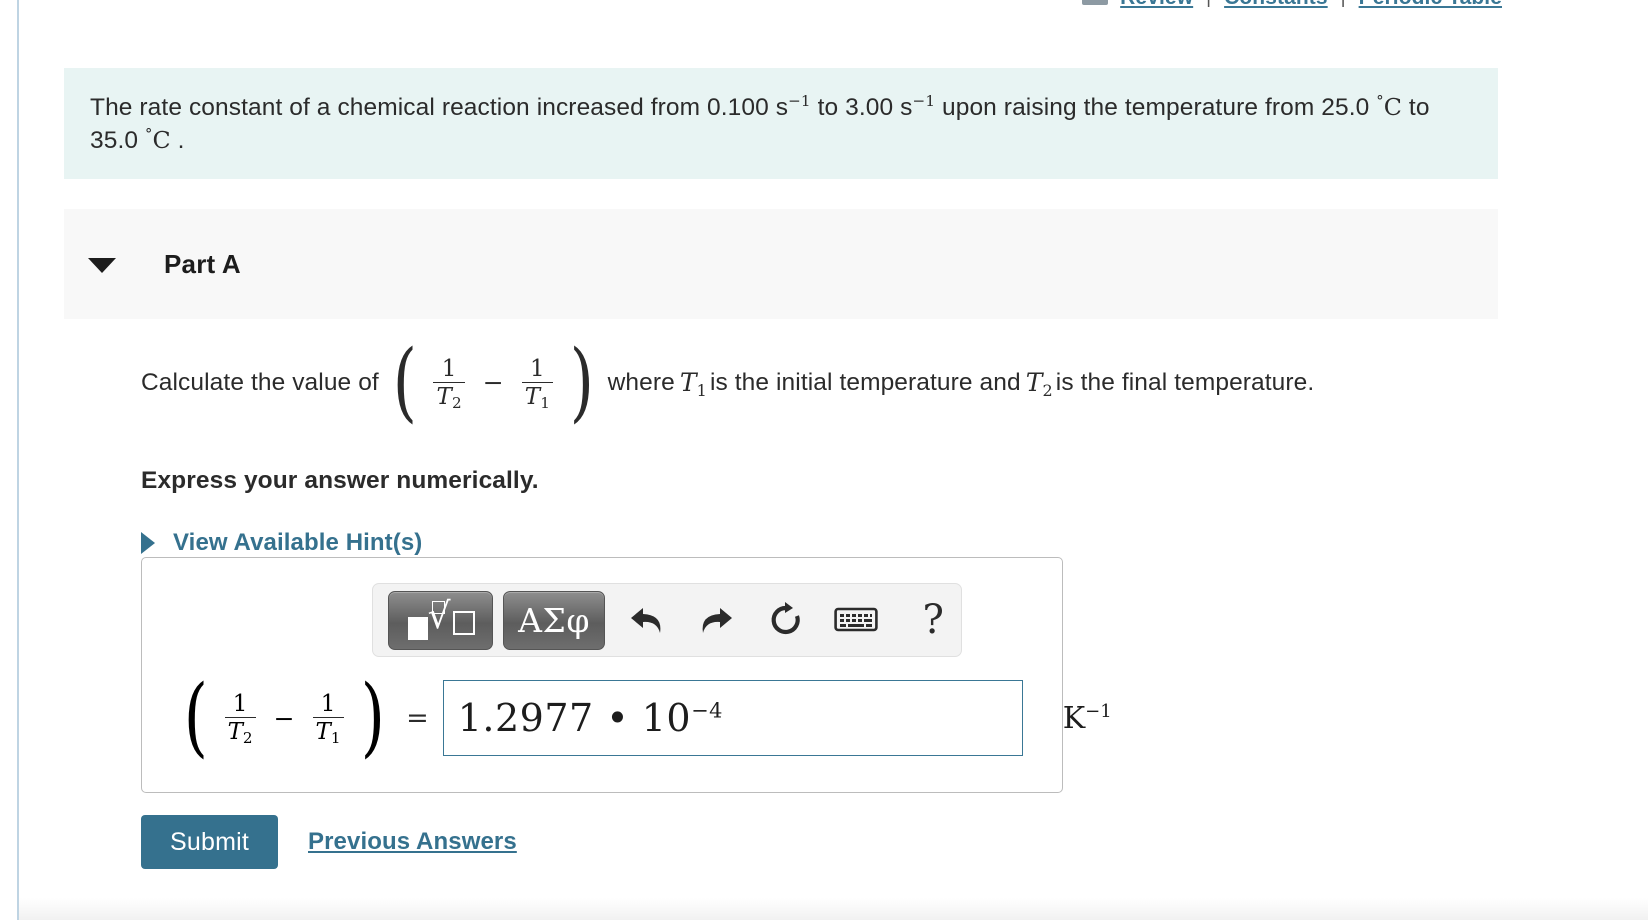 The height and width of the screenshot is (920, 1648). I want to click on part-a-label: Part A, so click(202, 263).